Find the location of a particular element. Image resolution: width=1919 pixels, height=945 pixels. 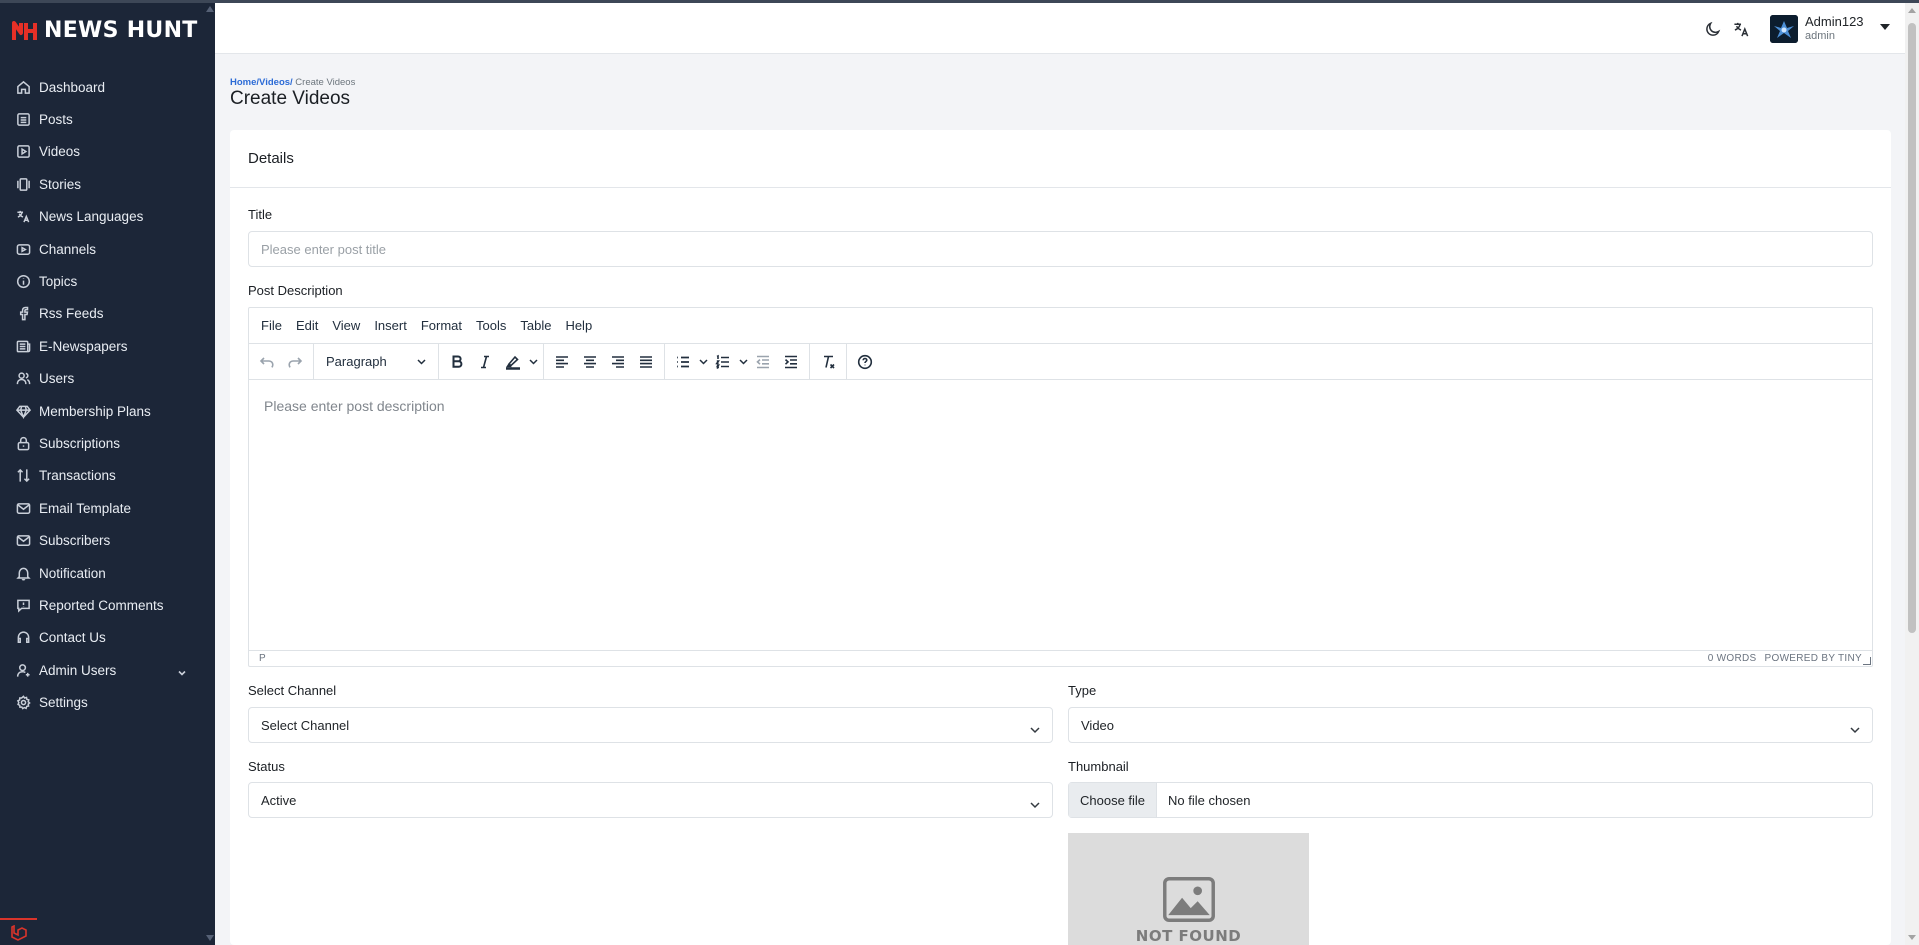

type-select: Video is located at coordinates (1470, 725).